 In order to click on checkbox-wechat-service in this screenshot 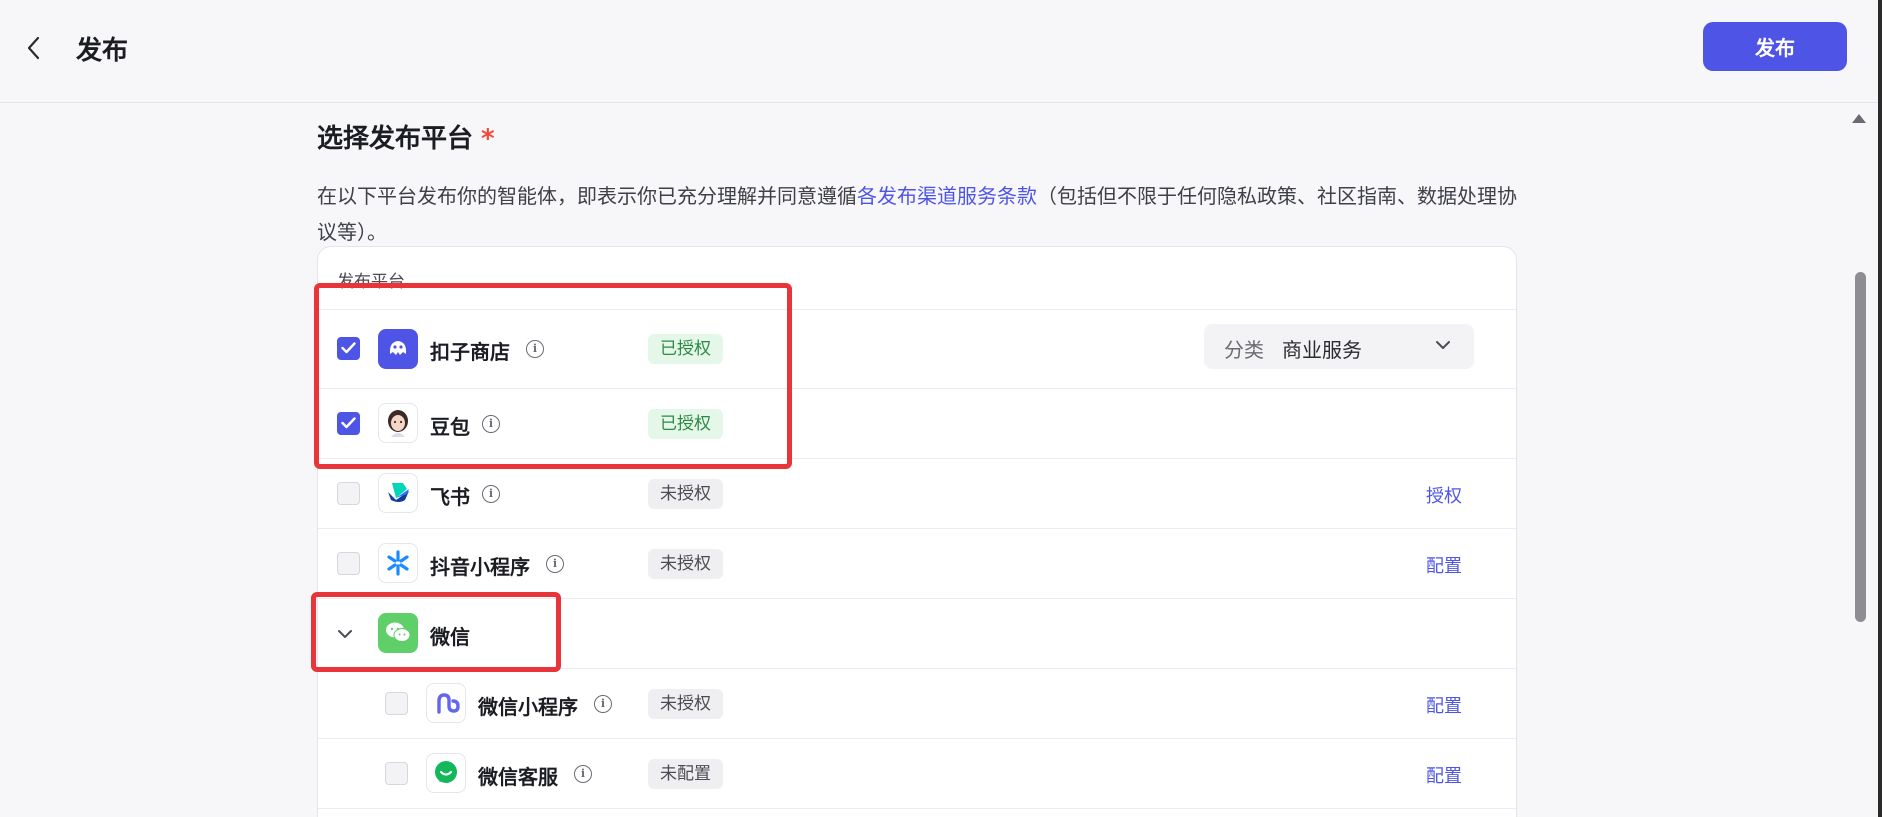, I will do `click(396, 773)`.